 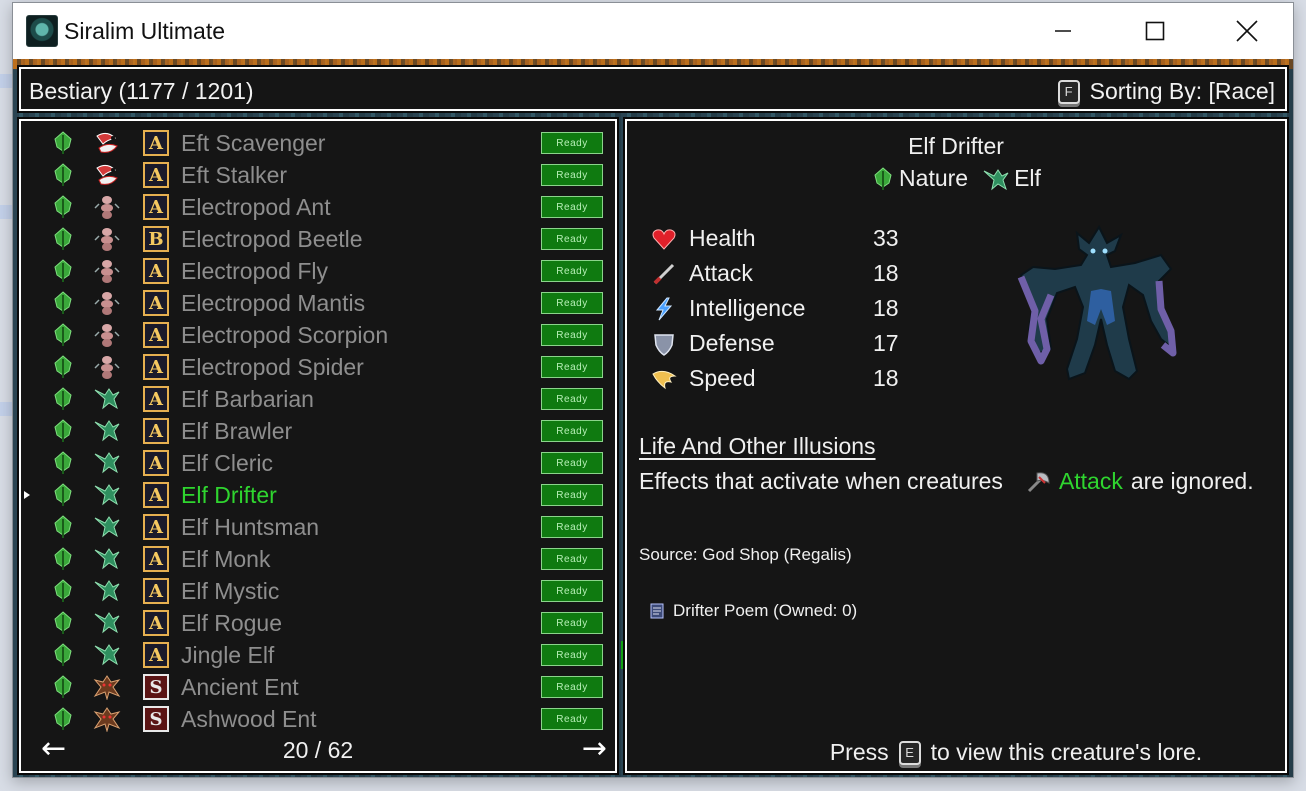 I want to click on next-page-arrow: →, so click(x=594, y=748).